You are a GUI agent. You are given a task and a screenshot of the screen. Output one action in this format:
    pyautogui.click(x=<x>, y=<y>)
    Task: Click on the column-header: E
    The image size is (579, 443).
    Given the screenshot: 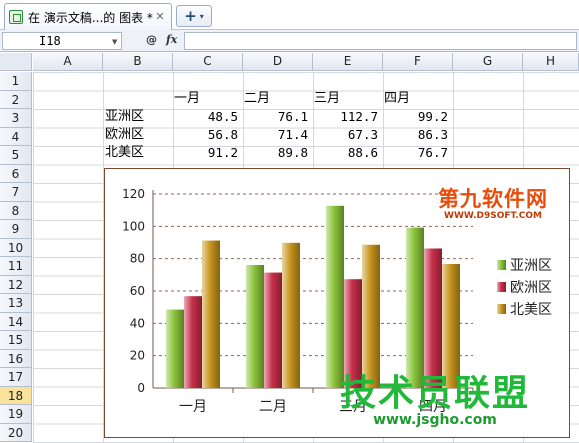 What is the action you would take?
    pyautogui.click(x=348, y=62)
    